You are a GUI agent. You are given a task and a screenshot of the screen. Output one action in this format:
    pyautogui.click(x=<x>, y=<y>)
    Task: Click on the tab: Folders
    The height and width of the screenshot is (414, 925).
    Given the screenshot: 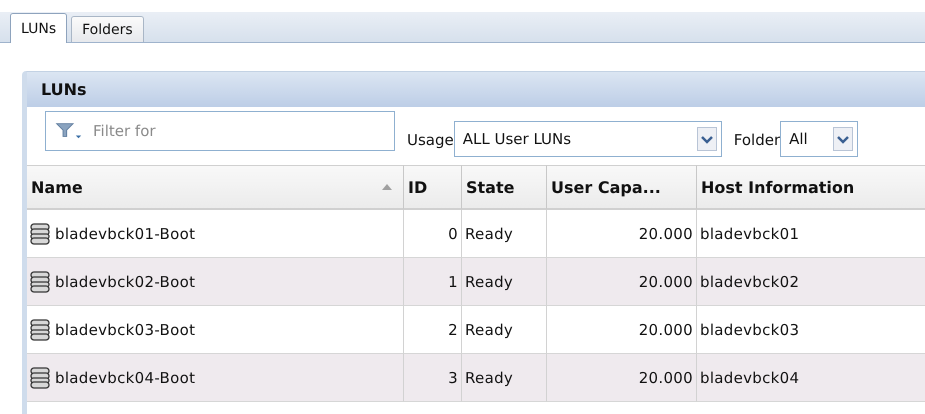 What is the action you would take?
    pyautogui.click(x=107, y=29)
    